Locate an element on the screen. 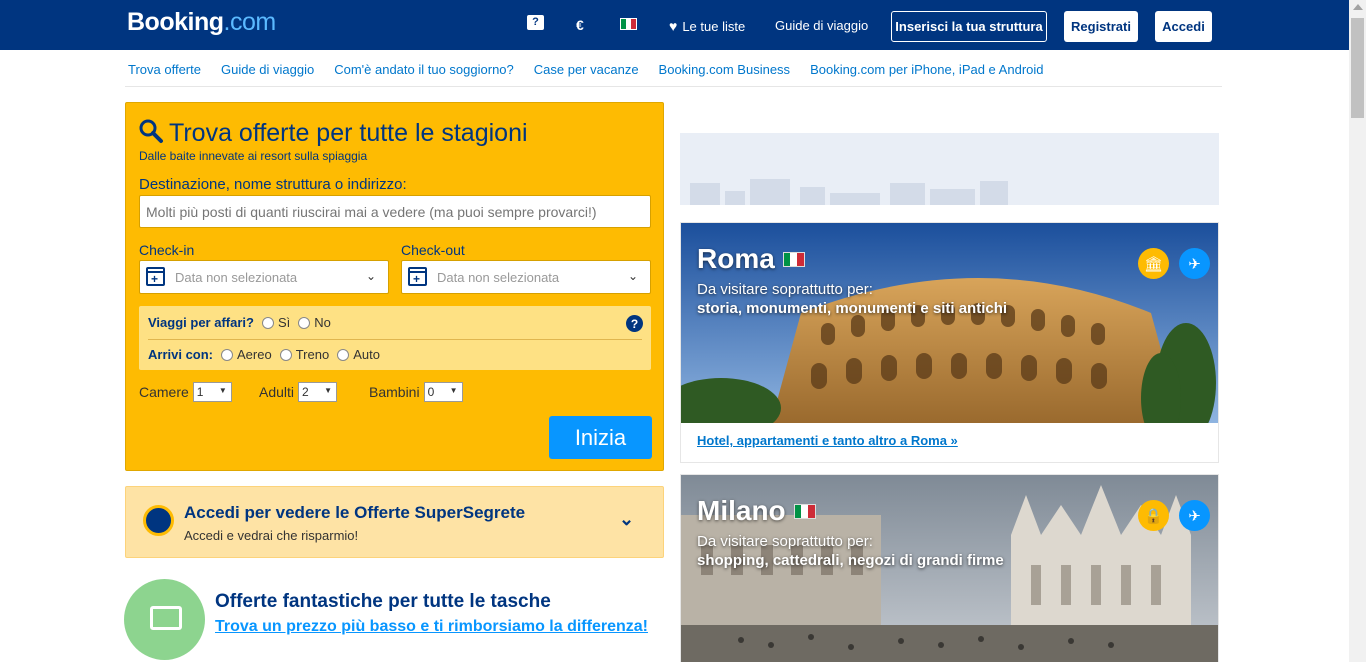  booking-logo: Booking.com is located at coordinates (201, 22).